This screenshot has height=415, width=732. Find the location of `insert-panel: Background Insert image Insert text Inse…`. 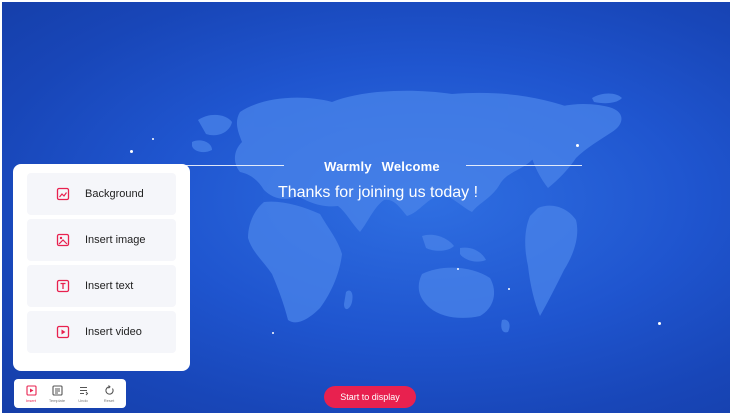

insert-panel: Background Insert image Insert text Inse… is located at coordinates (101, 267).